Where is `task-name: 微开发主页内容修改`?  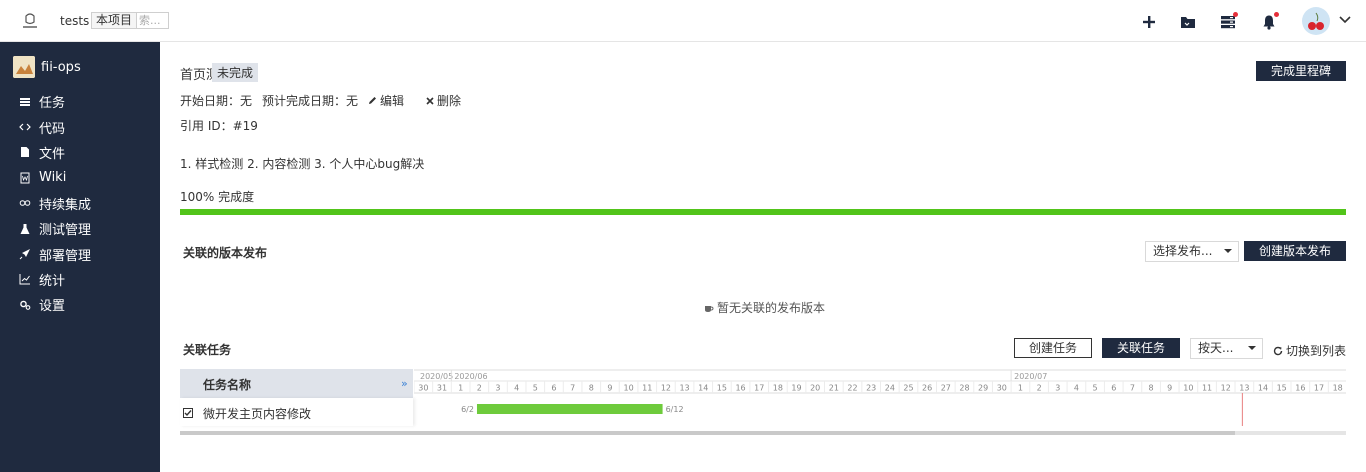
task-name: 微开发主页内容修改 is located at coordinates (257, 413).